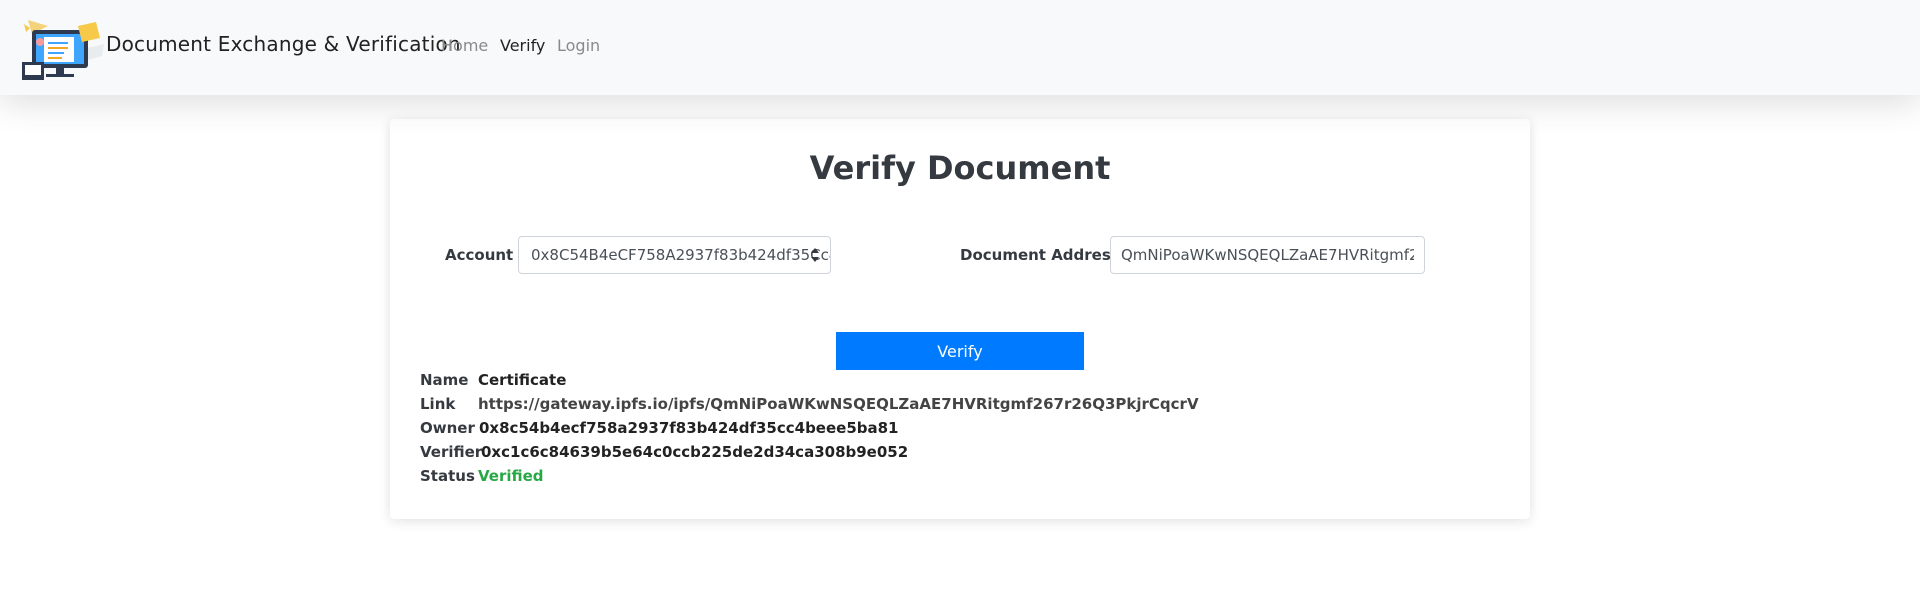 This screenshot has width=1920, height=614. What do you see at coordinates (511, 476) in the screenshot?
I see `status-badge: Verified` at bounding box center [511, 476].